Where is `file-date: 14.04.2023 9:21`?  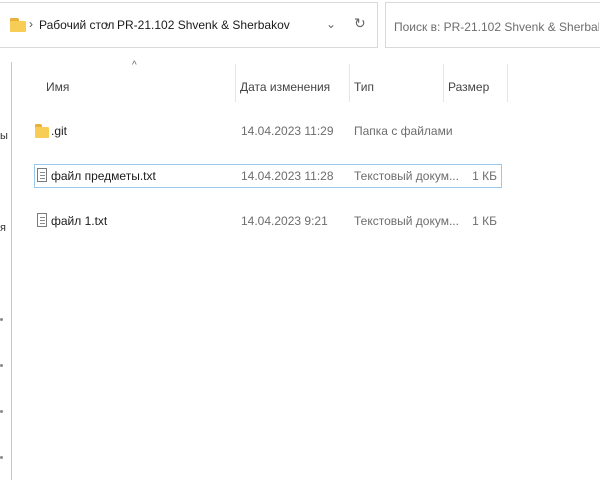
file-date: 14.04.2023 9:21 is located at coordinates (284, 221).